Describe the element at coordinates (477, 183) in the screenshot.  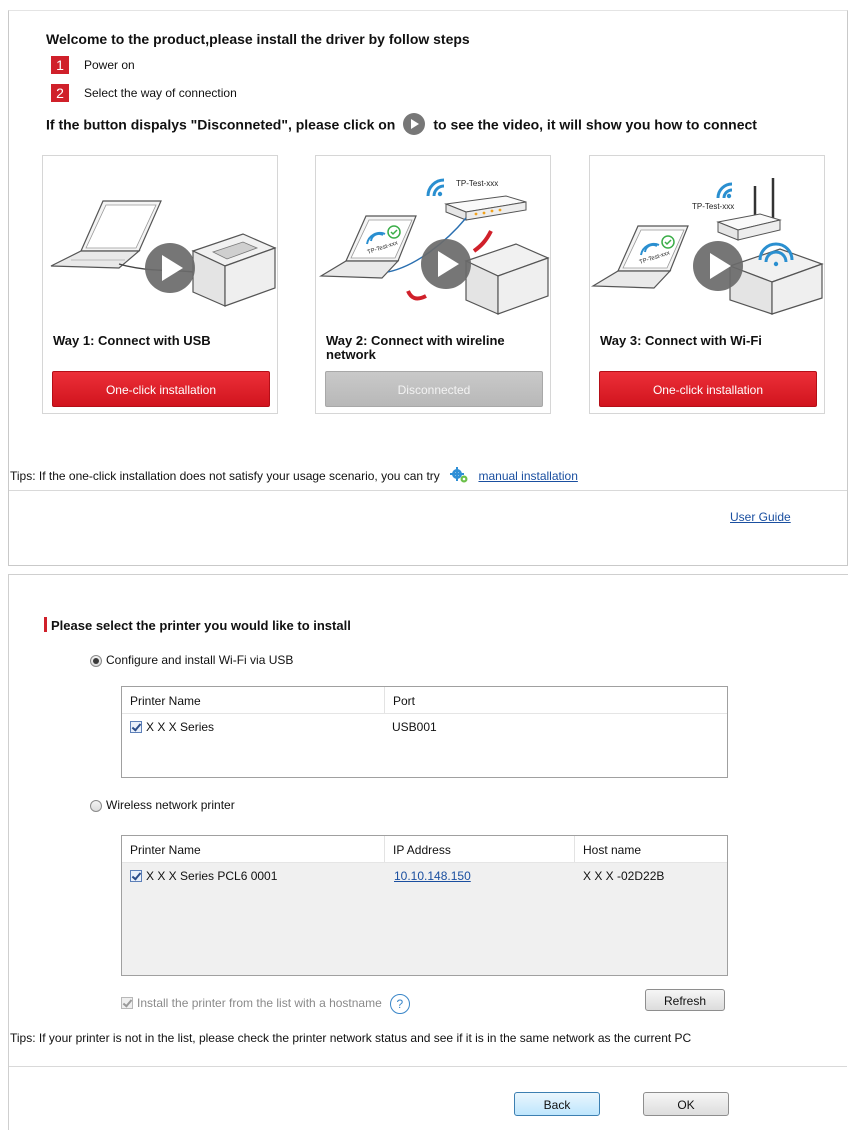
I see `router-ssid-label: TP-Test-xxx` at that location.